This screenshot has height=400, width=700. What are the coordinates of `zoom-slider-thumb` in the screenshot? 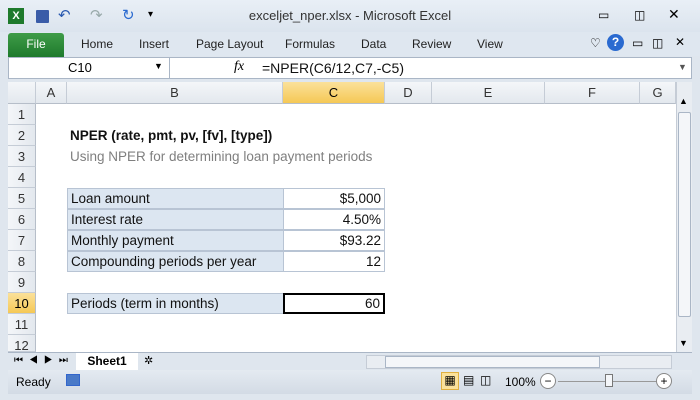 It's located at (609, 380).